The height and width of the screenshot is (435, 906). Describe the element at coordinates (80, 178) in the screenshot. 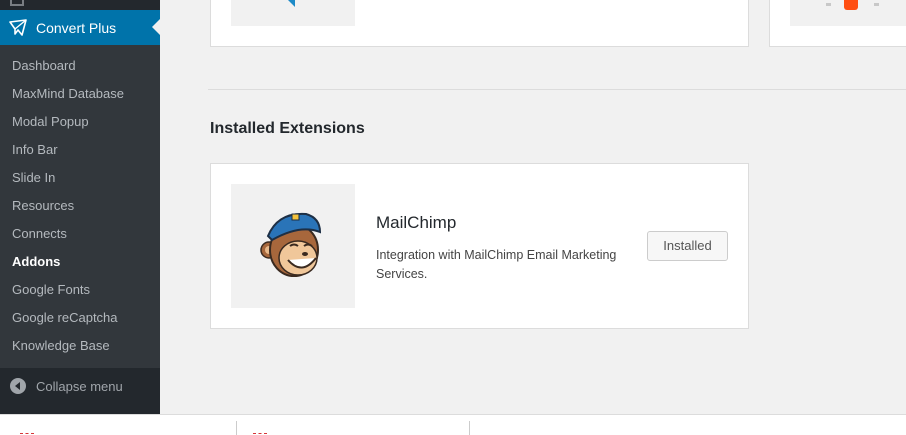

I see `sidebar-item-slide-in: Slide In` at that location.